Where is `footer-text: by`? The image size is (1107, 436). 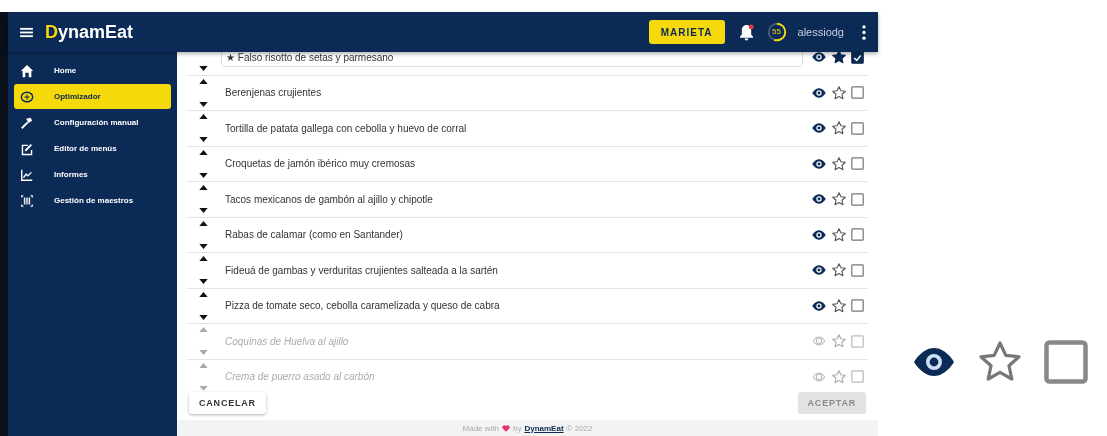 footer-text: by is located at coordinates (517, 428).